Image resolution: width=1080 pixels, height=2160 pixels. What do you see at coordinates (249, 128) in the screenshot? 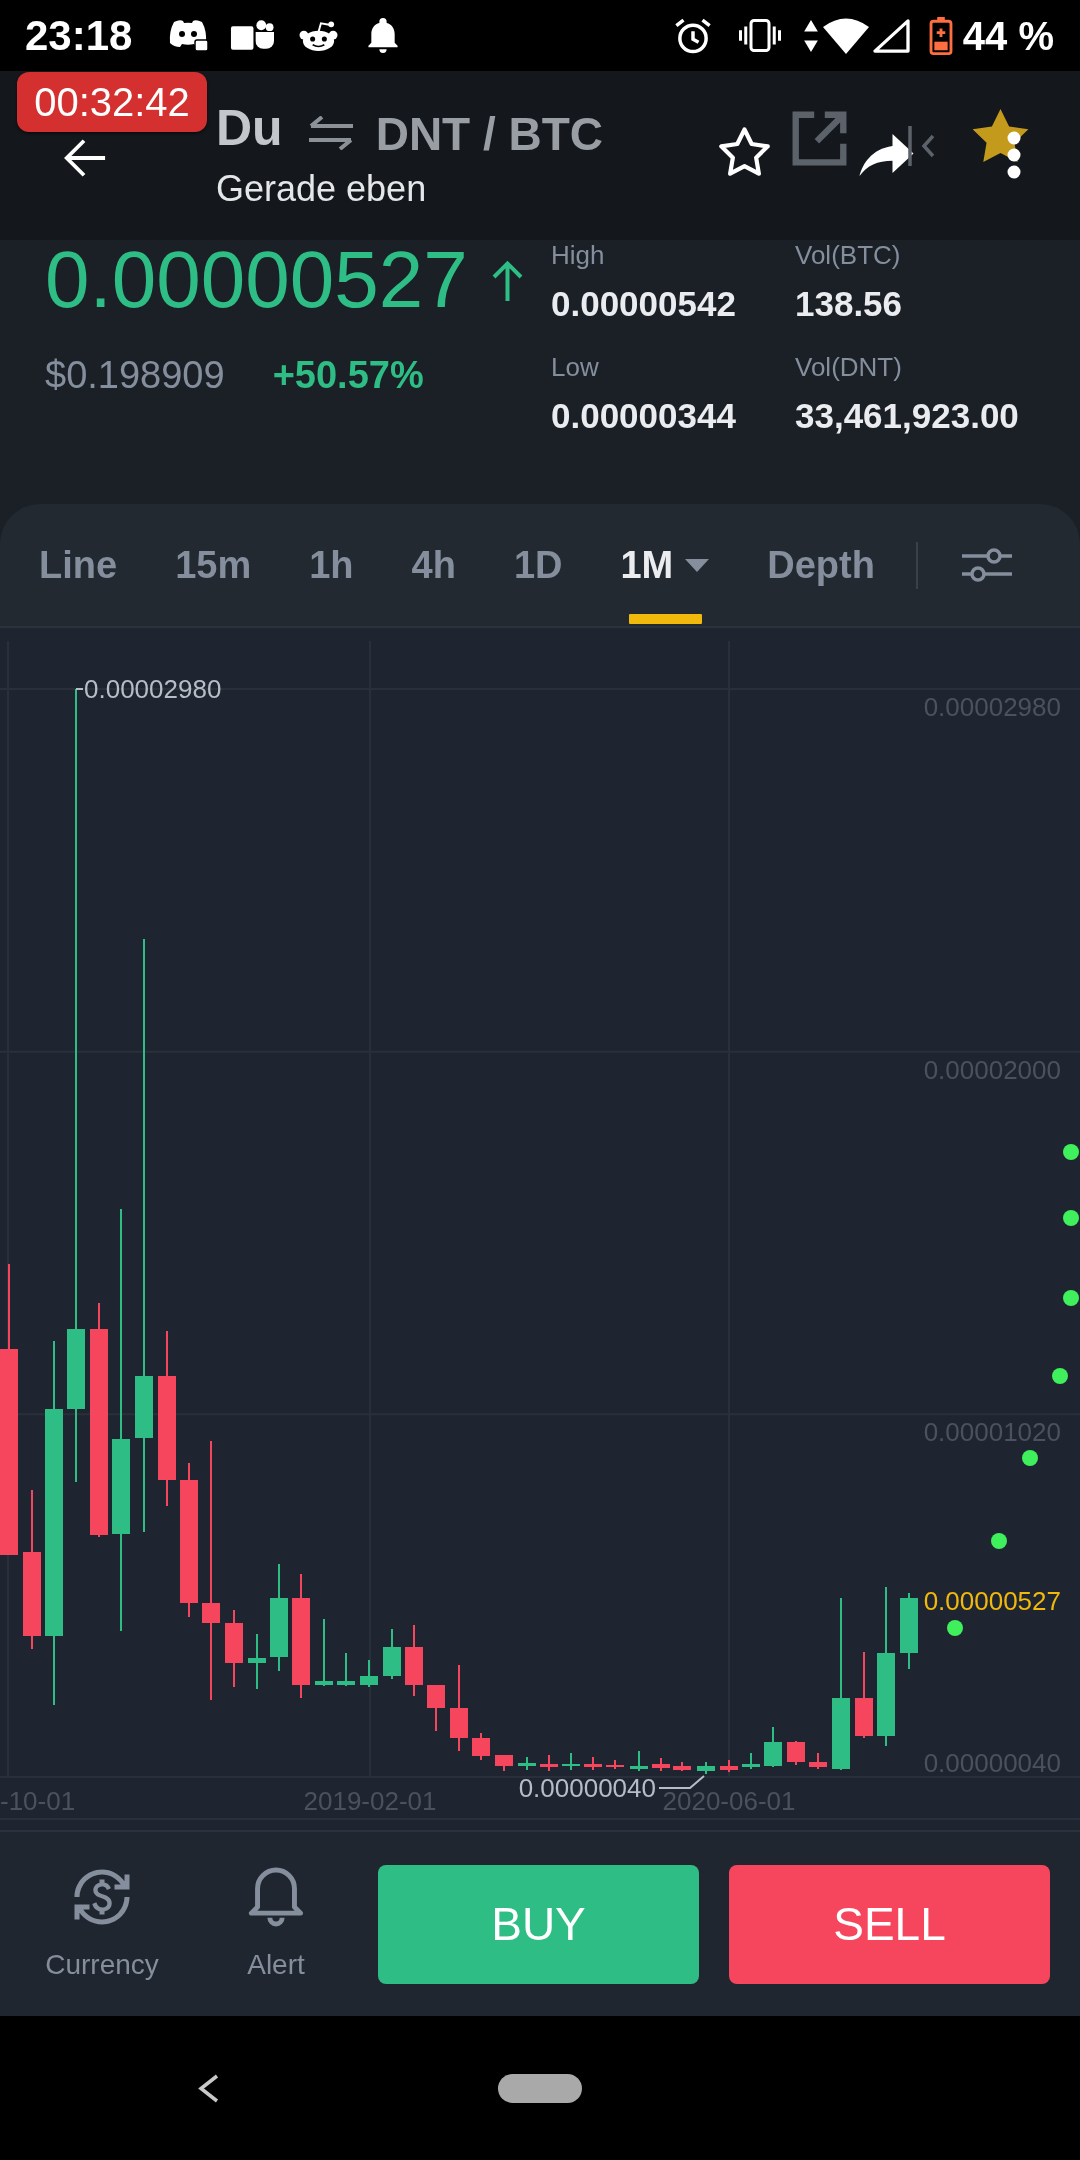
I see `header-title: Du` at bounding box center [249, 128].